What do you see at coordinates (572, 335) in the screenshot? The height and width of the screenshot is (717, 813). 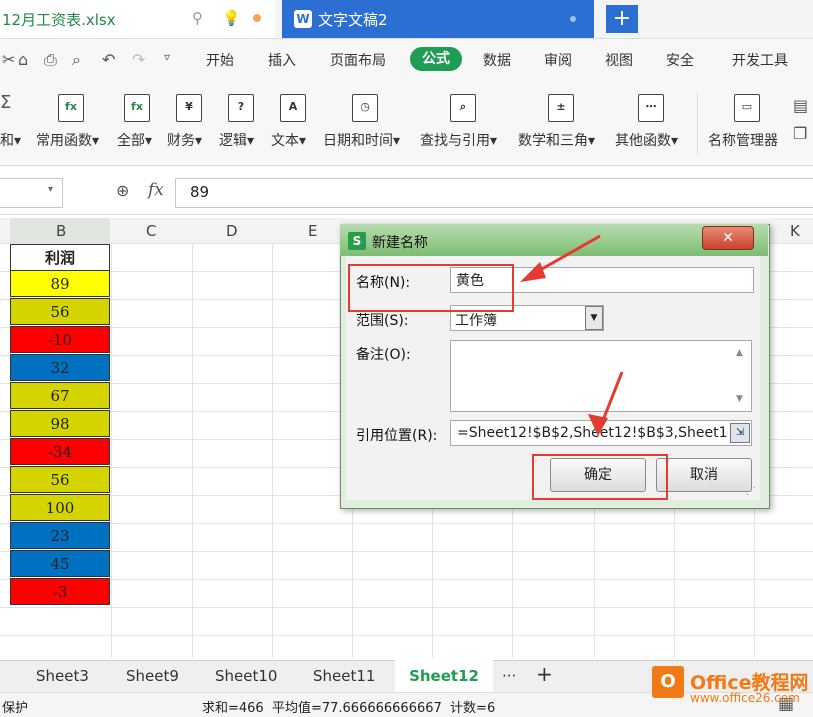 I see `annotation-arrows` at bounding box center [572, 335].